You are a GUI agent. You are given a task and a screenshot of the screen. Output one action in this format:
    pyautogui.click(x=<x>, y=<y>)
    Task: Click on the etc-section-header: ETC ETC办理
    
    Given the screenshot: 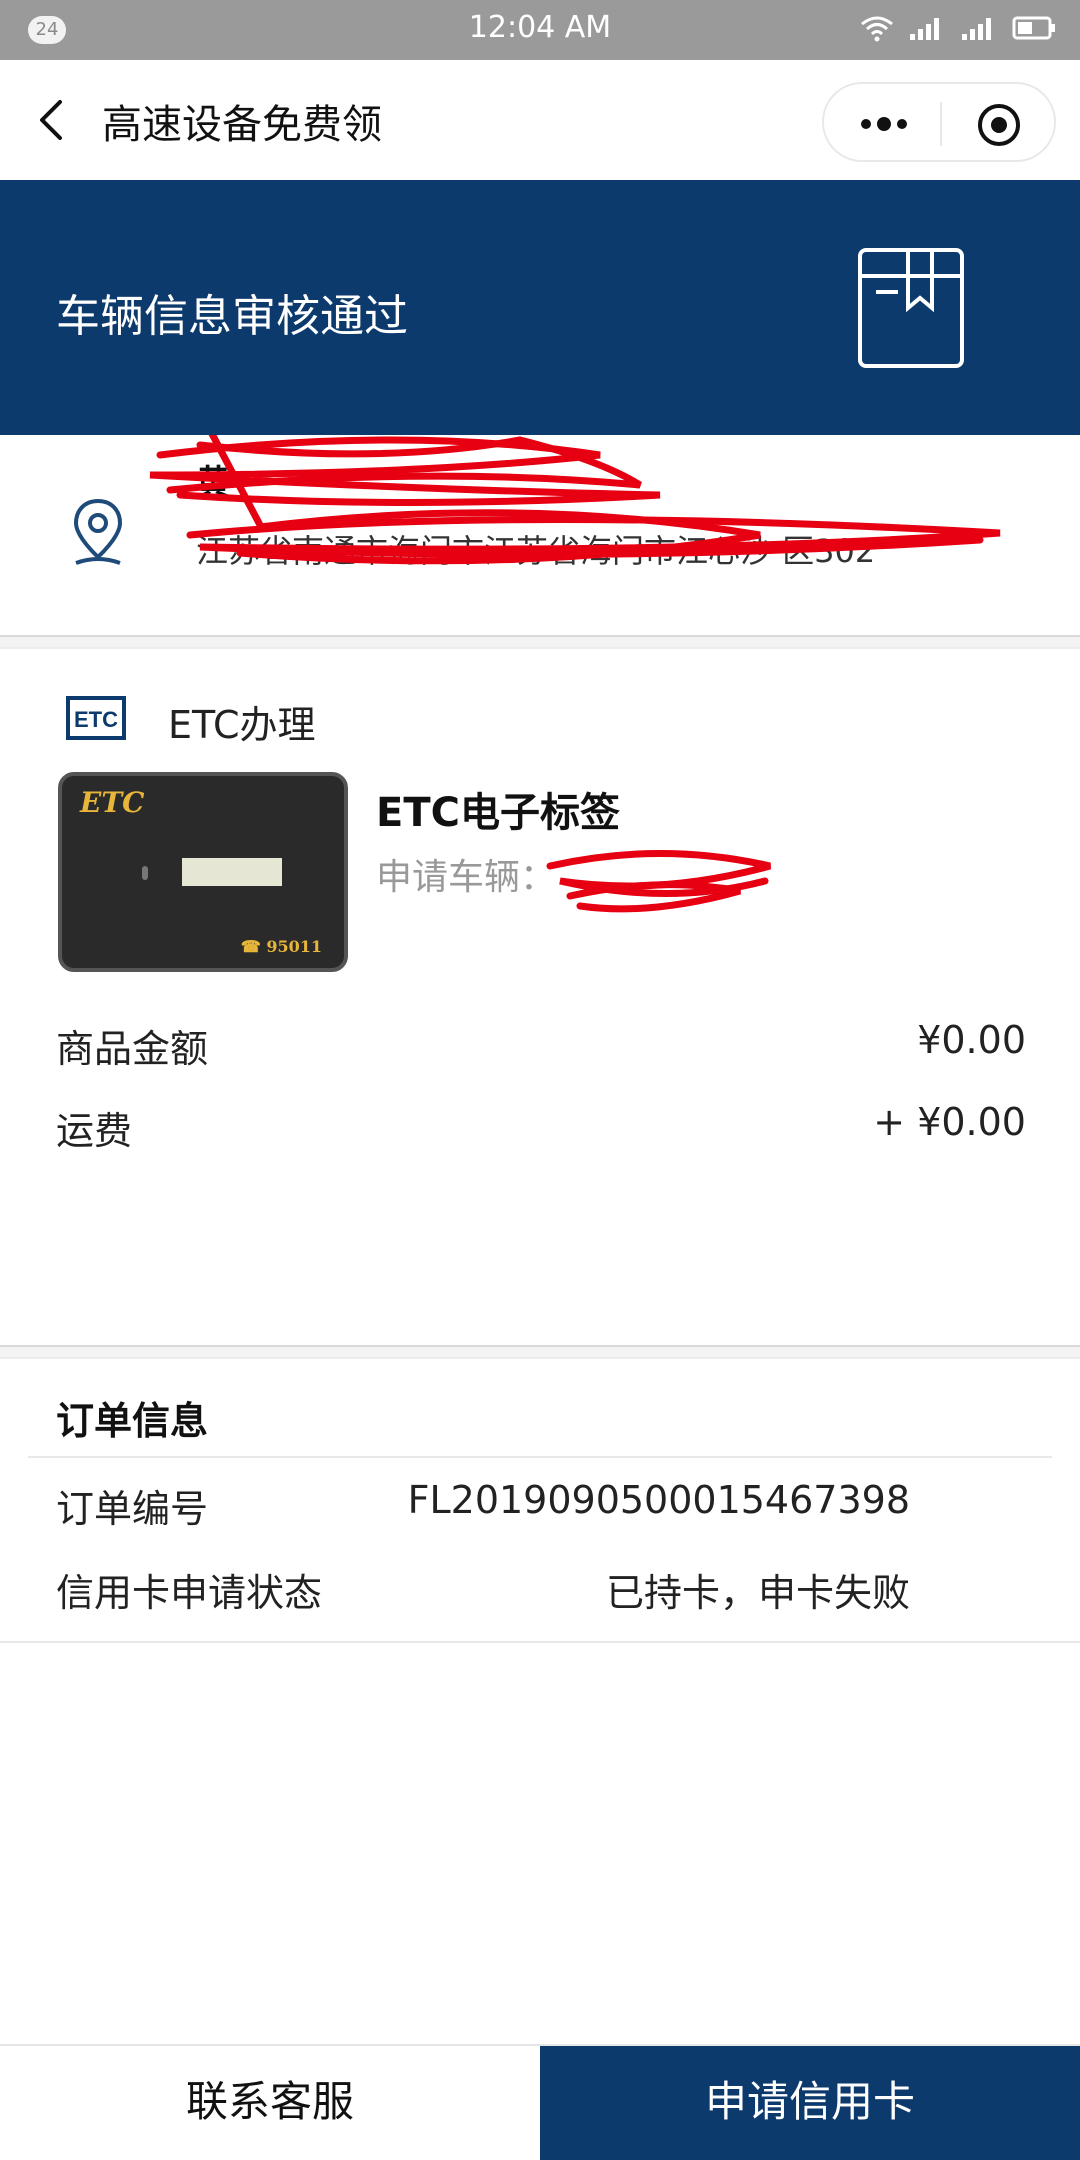 What is the action you would take?
    pyautogui.click(x=540, y=720)
    